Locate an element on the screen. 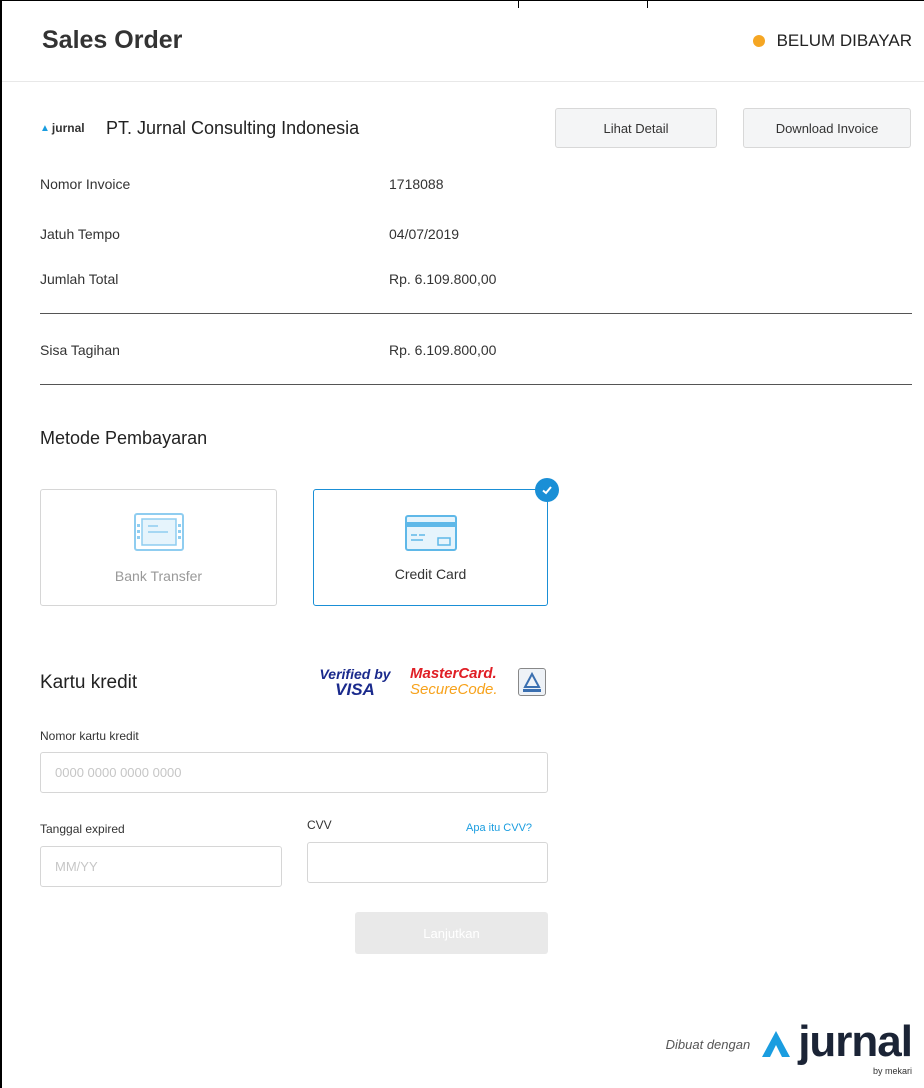 Image resolution: width=924 pixels, height=1088 pixels. remaining-balance-value: Rp. 6.109.800,00 is located at coordinates (443, 350).